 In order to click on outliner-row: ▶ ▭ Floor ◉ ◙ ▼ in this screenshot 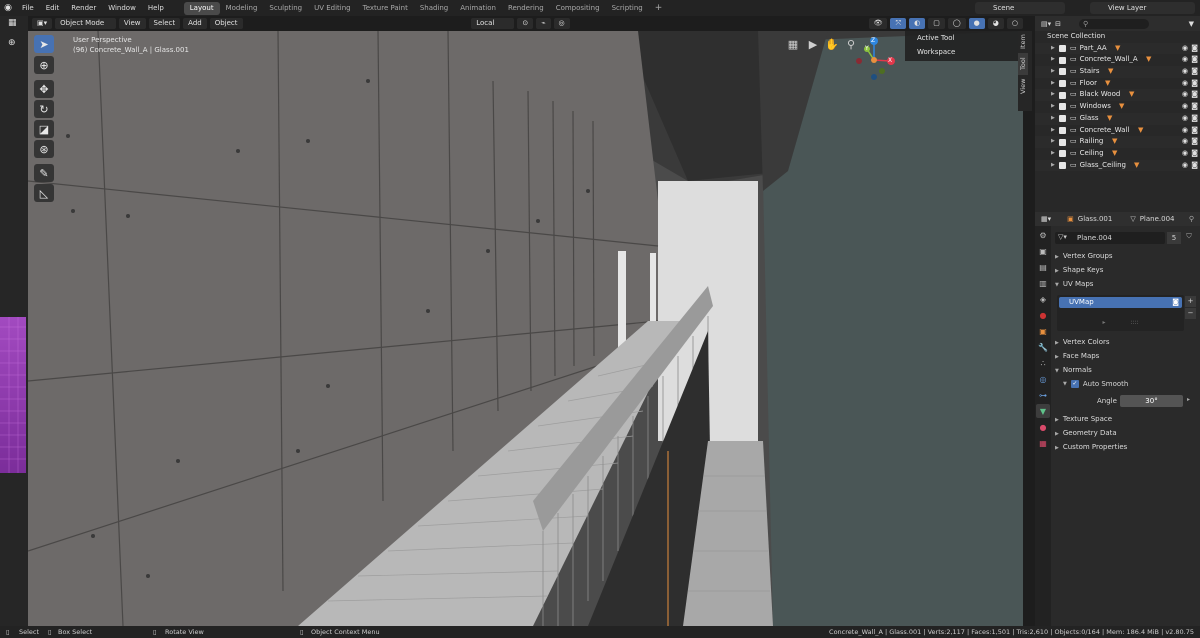, I will do `click(1117, 84)`.